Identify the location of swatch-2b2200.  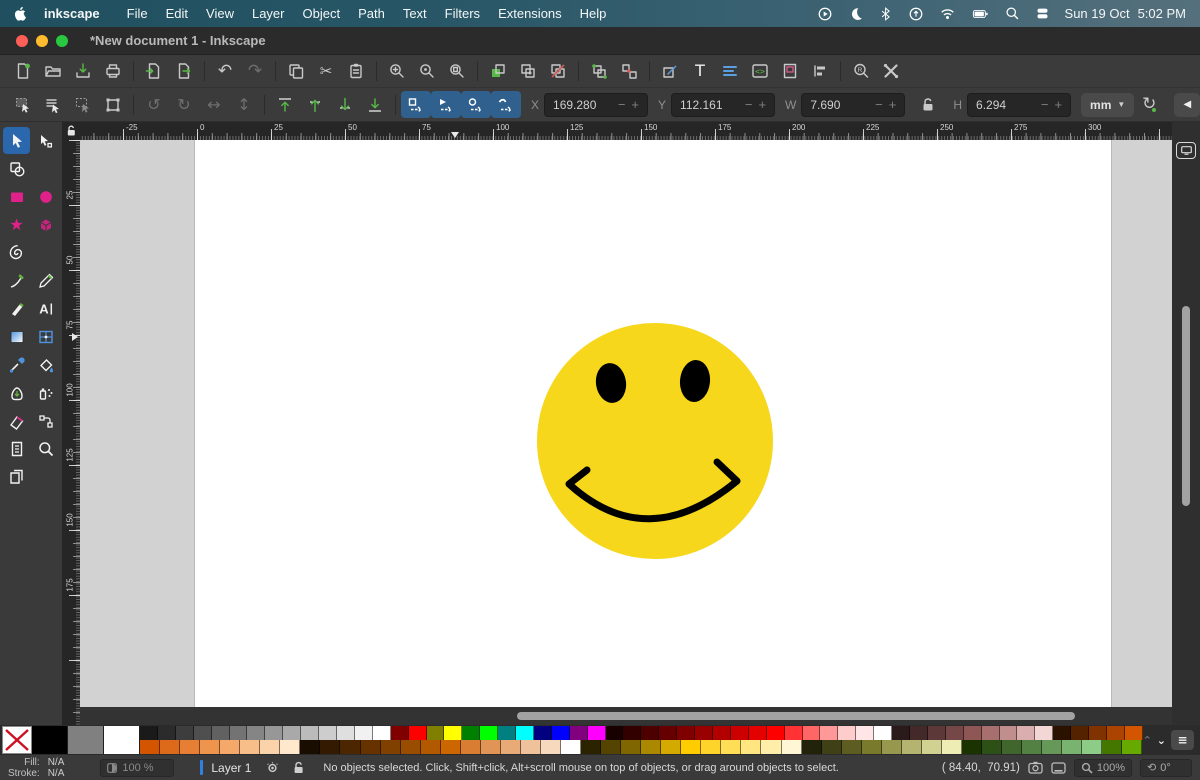
(591, 747).